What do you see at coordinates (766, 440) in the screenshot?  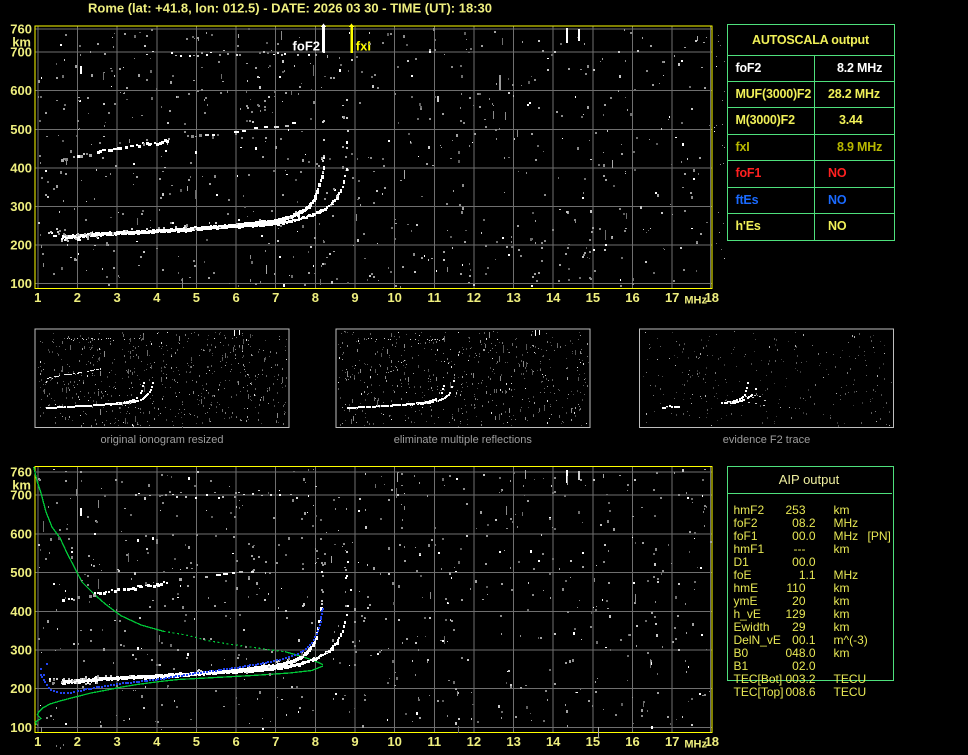 I see `svg-text: evidence F2 trace` at bounding box center [766, 440].